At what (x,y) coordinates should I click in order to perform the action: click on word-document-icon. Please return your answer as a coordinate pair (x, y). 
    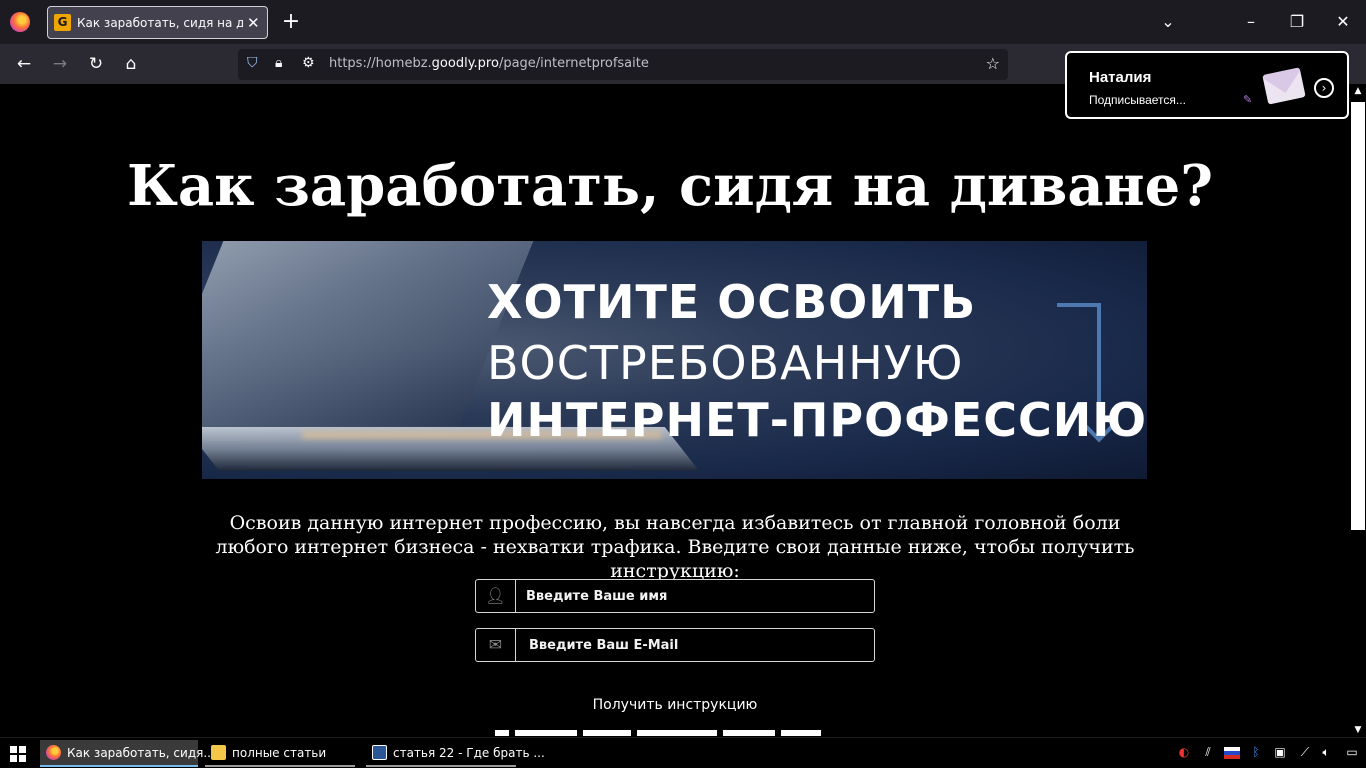
    Looking at the image, I should click on (379, 752).